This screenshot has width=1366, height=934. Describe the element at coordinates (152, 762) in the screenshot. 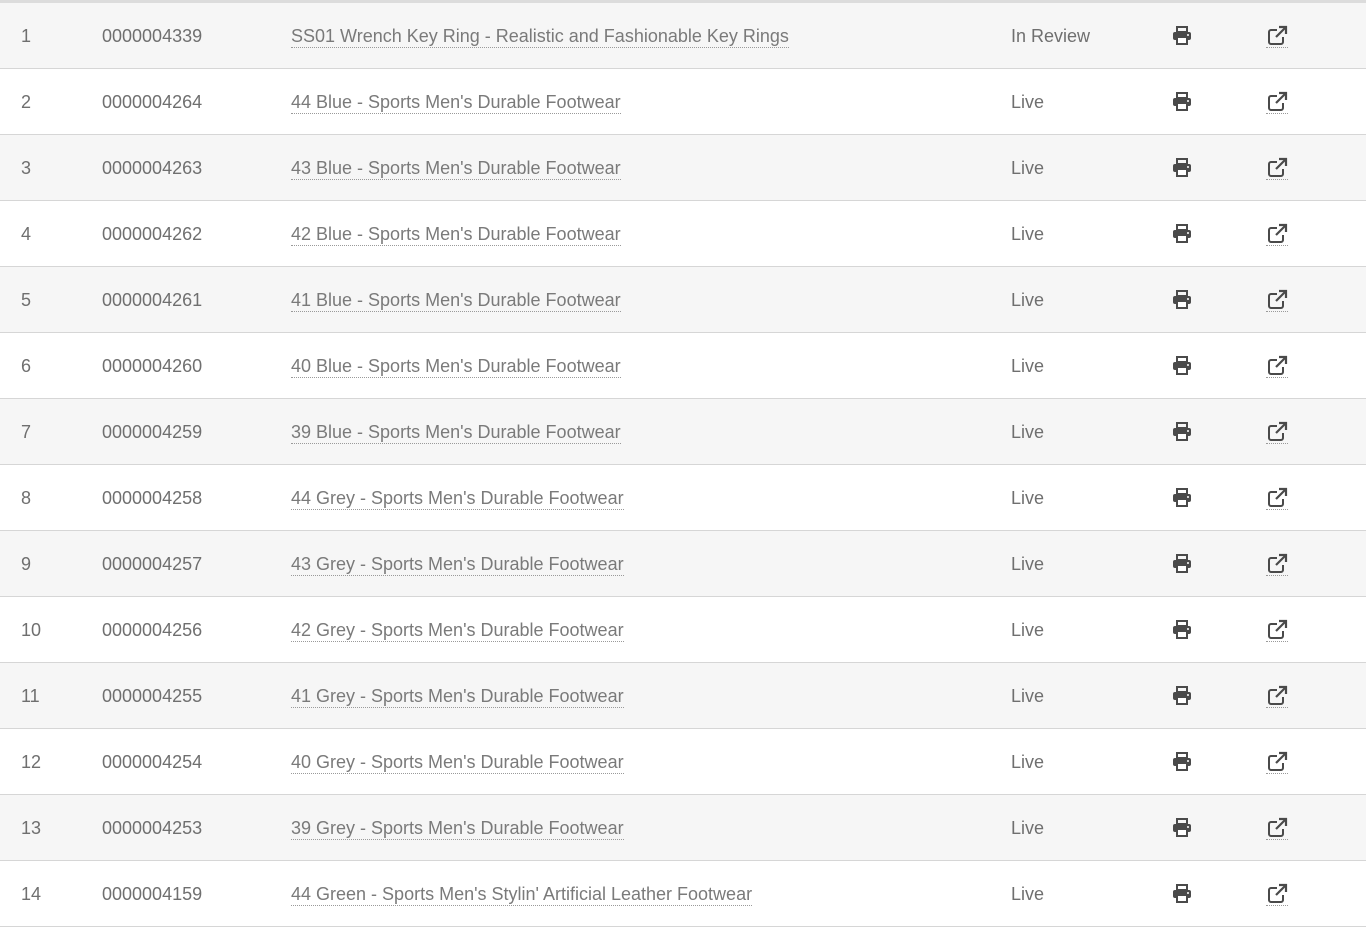

I see `product-sku: 0000004254` at that location.